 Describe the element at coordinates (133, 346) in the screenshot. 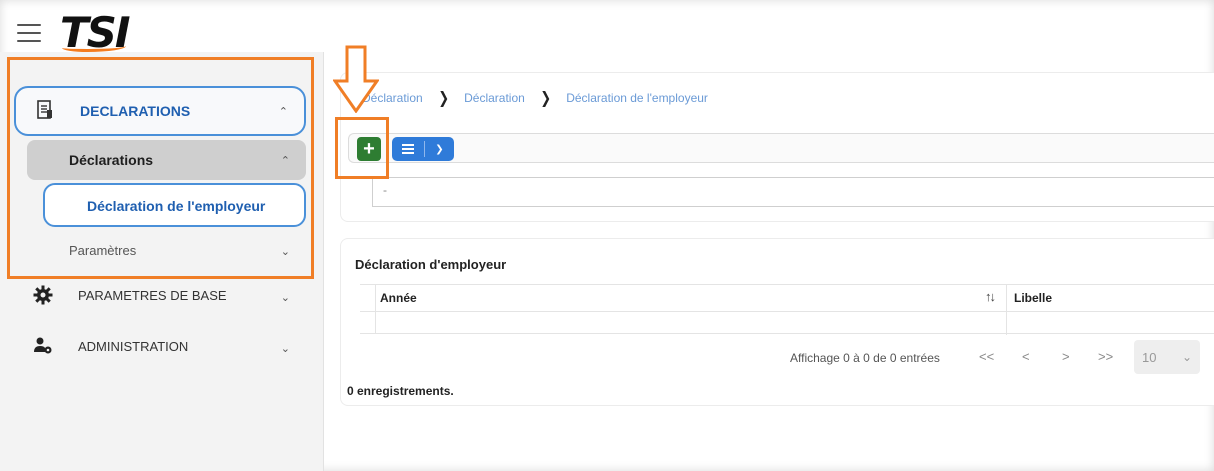

I see `sidebar-item-label: ADMINISTRATION` at that location.